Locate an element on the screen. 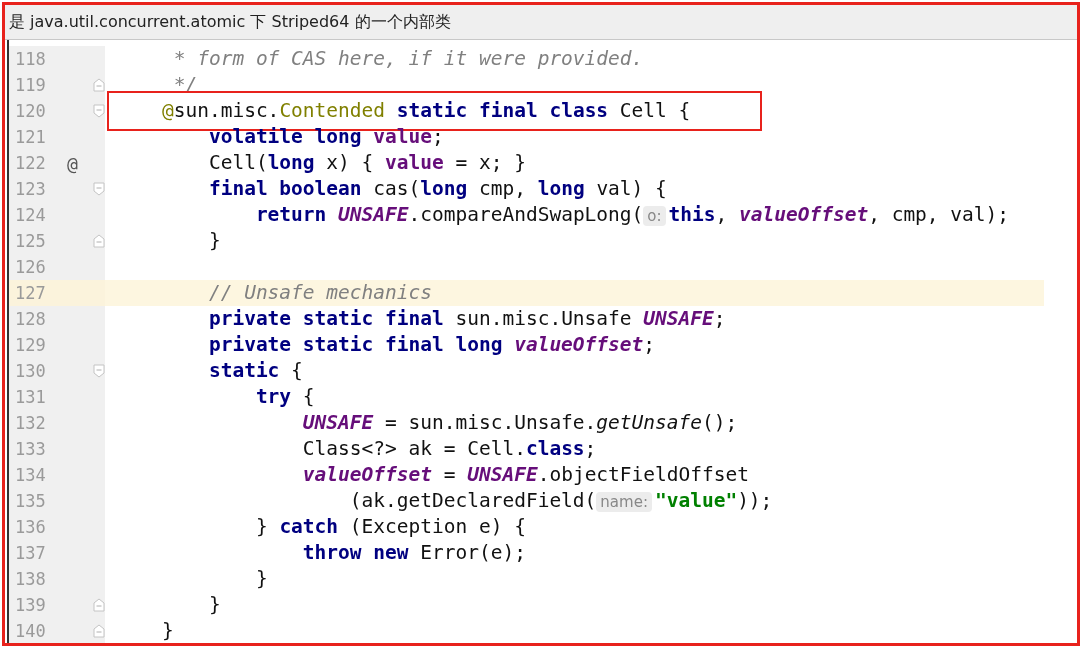 This screenshot has width=1082, height=648. line-number: 132 is located at coordinates (30, 423).